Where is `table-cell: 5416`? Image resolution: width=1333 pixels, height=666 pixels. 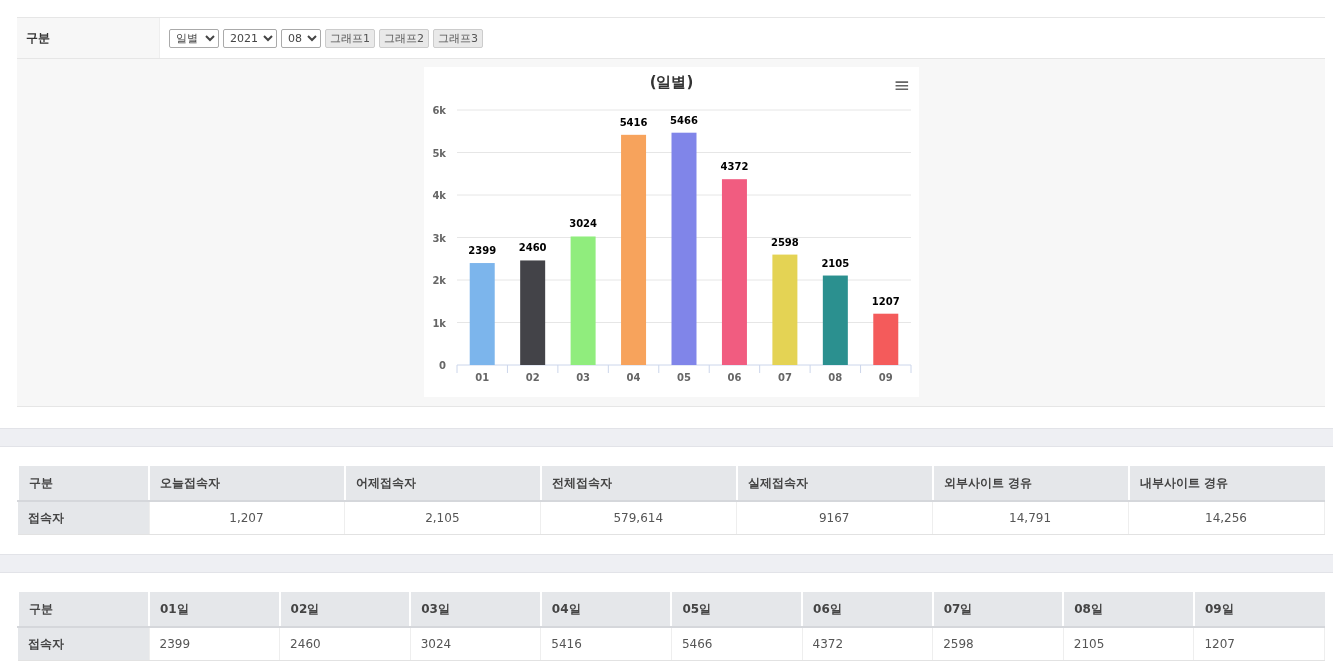
table-cell: 5416 is located at coordinates (606, 644).